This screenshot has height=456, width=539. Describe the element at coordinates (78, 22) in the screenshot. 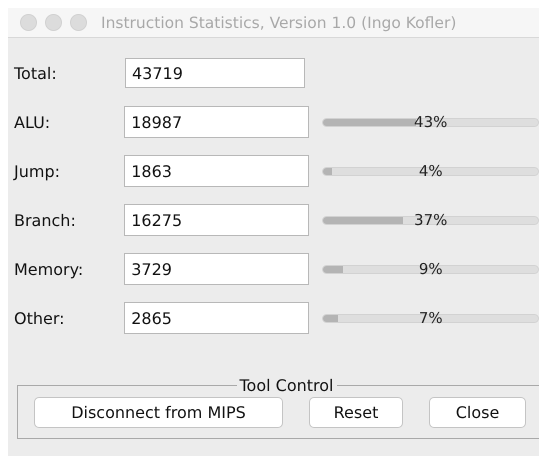

I see `zoom-window-icon` at that location.